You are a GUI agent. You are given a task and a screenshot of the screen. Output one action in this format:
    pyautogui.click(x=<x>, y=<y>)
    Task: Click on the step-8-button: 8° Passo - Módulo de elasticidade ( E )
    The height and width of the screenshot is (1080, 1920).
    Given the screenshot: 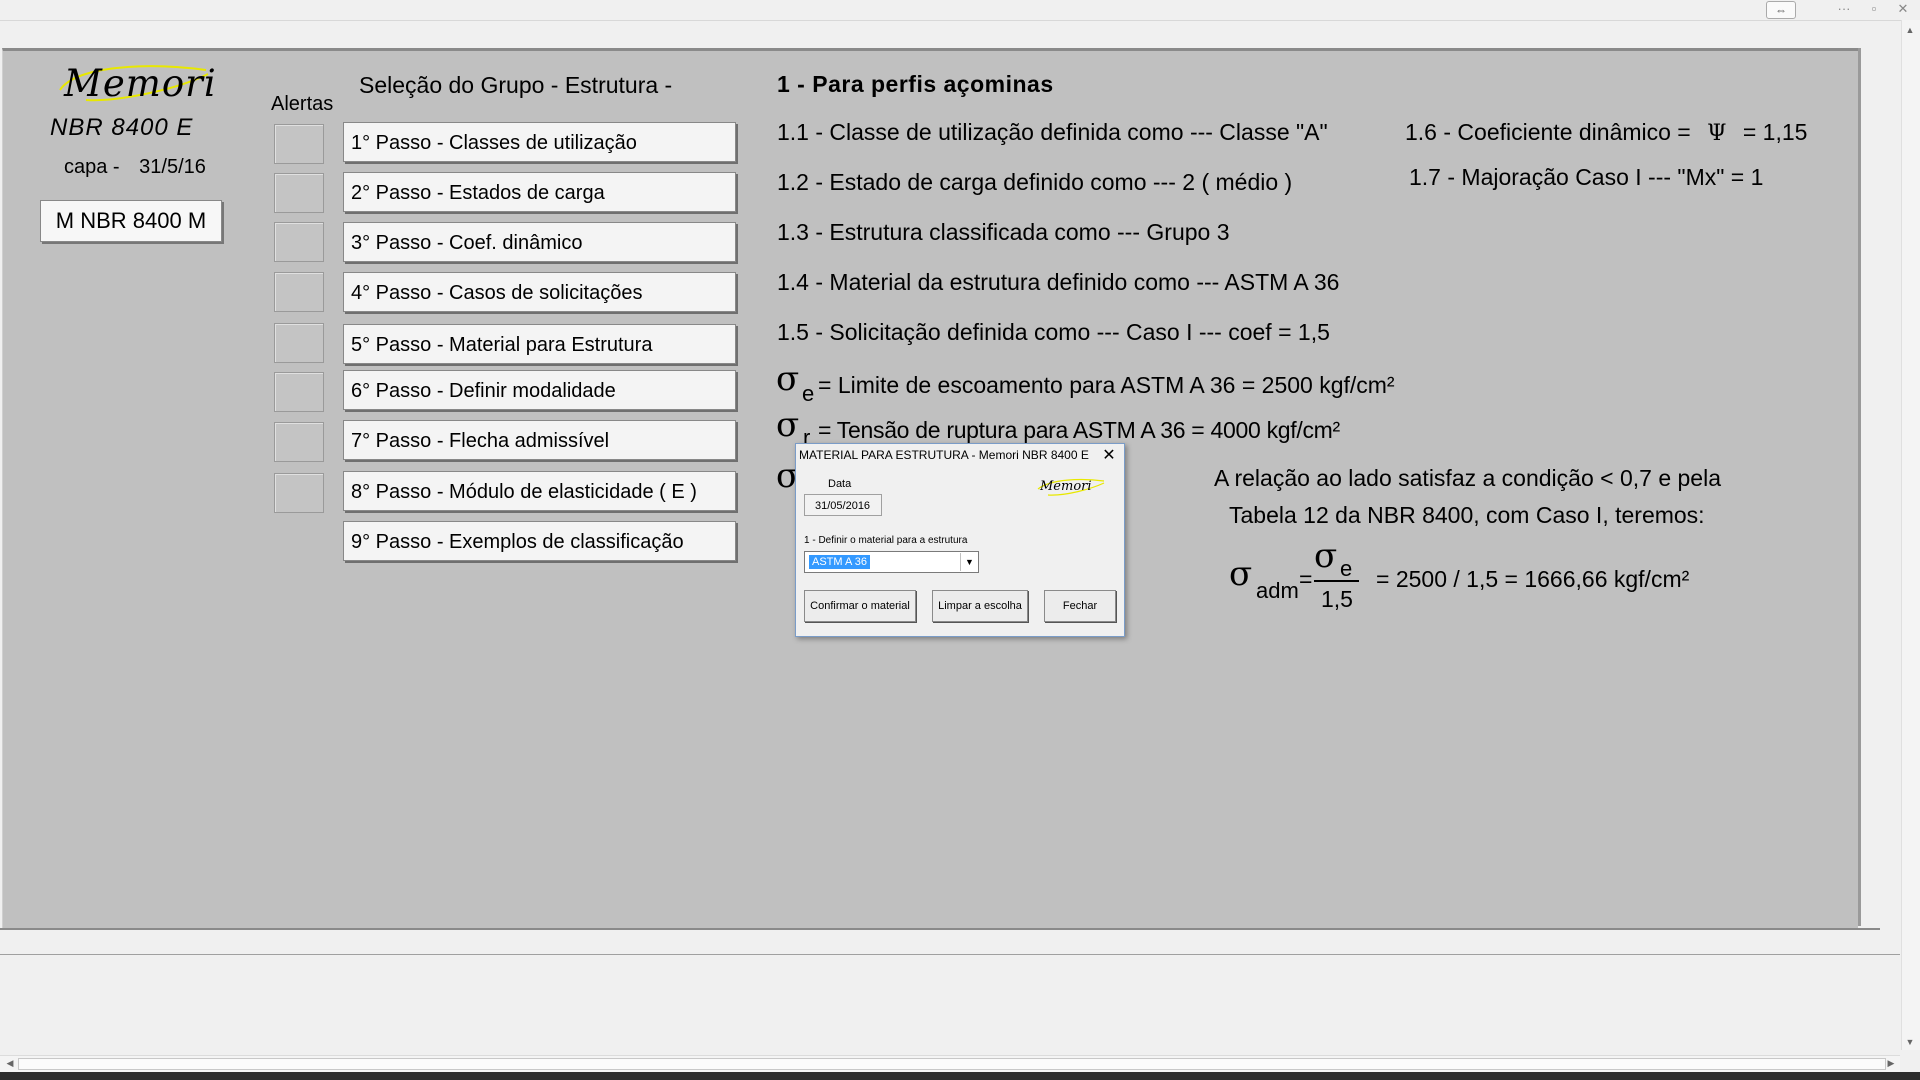 What is the action you would take?
    pyautogui.click(x=539, y=491)
    